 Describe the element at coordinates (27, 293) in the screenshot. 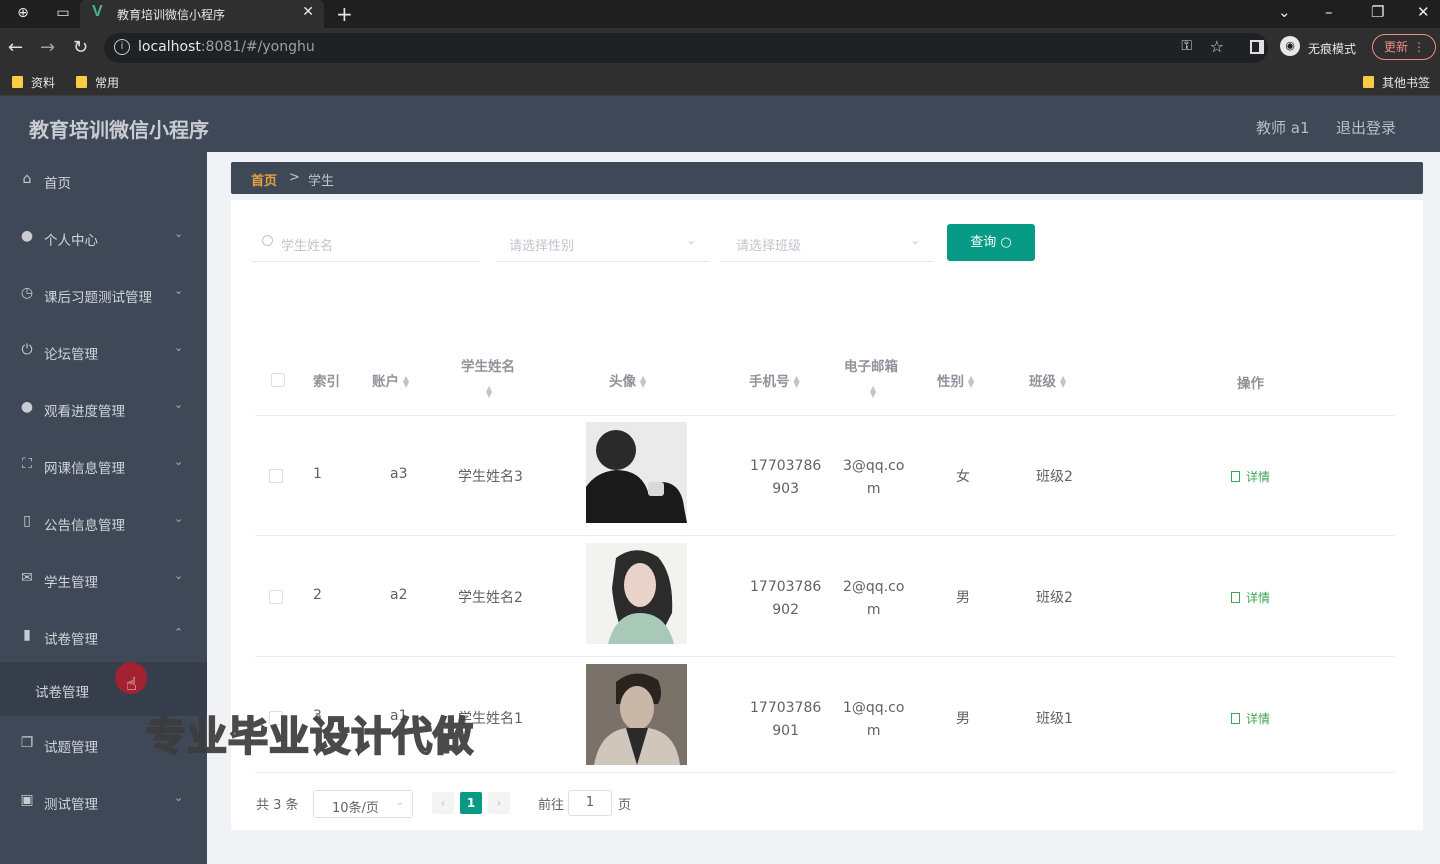

I see `clock-icon: ◷` at that location.